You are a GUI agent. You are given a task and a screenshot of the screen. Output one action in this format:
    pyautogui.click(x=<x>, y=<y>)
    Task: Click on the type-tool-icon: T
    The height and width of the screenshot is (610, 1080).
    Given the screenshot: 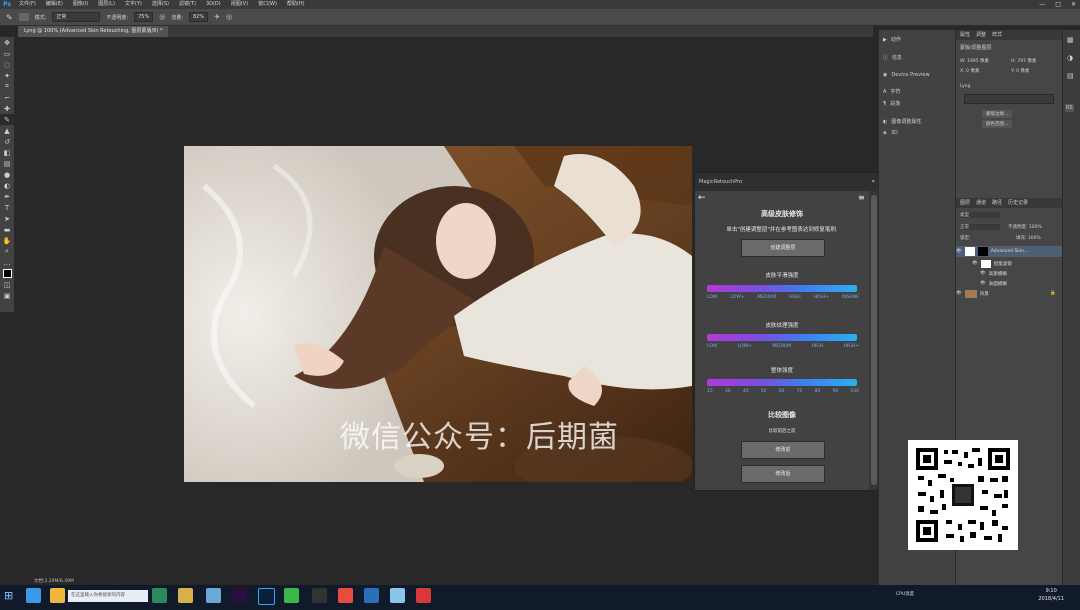 What is the action you would take?
    pyautogui.click(x=7, y=207)
    